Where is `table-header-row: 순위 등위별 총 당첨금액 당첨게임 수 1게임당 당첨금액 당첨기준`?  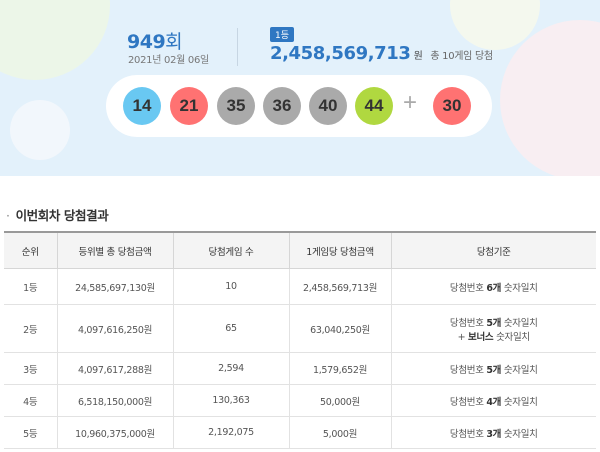 table-header-row: 순위 등위별 총 당첨금액 당첨게임 수 1게임당 당첨금액 당첨기준 is located at coordinates (300, 250).